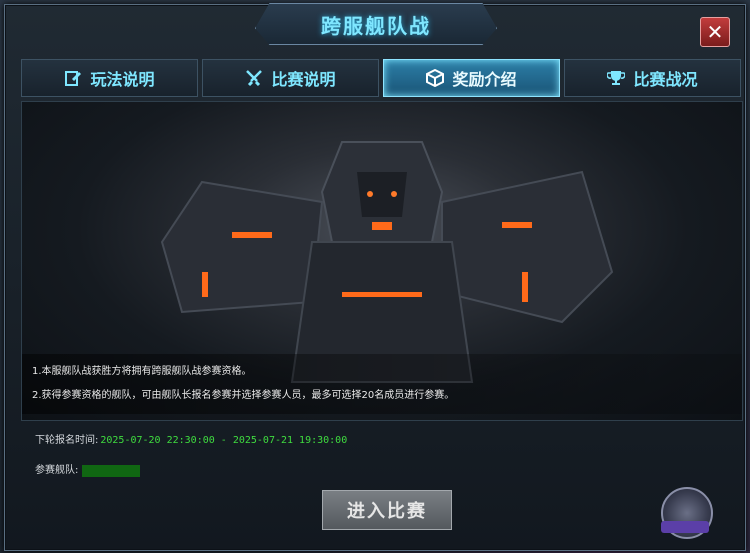 This screenshot has width=750, height=553. What do you see at coordinates (57, 470) in the screenshot?
I see `team-label: 参赛舰队:` at bounding box center [57, 470].